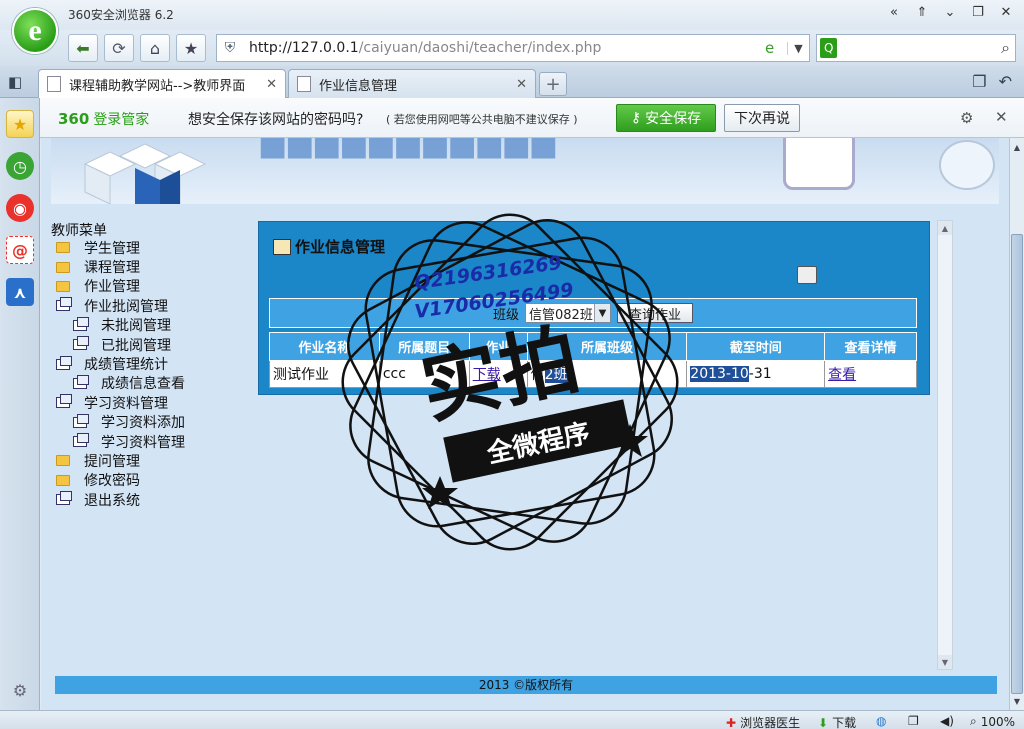 This screenshot has width=1024, height=729. Describe the element at coordinates (1005, 48) in the screenshot. I see `search-icon: ⌕` at that location.